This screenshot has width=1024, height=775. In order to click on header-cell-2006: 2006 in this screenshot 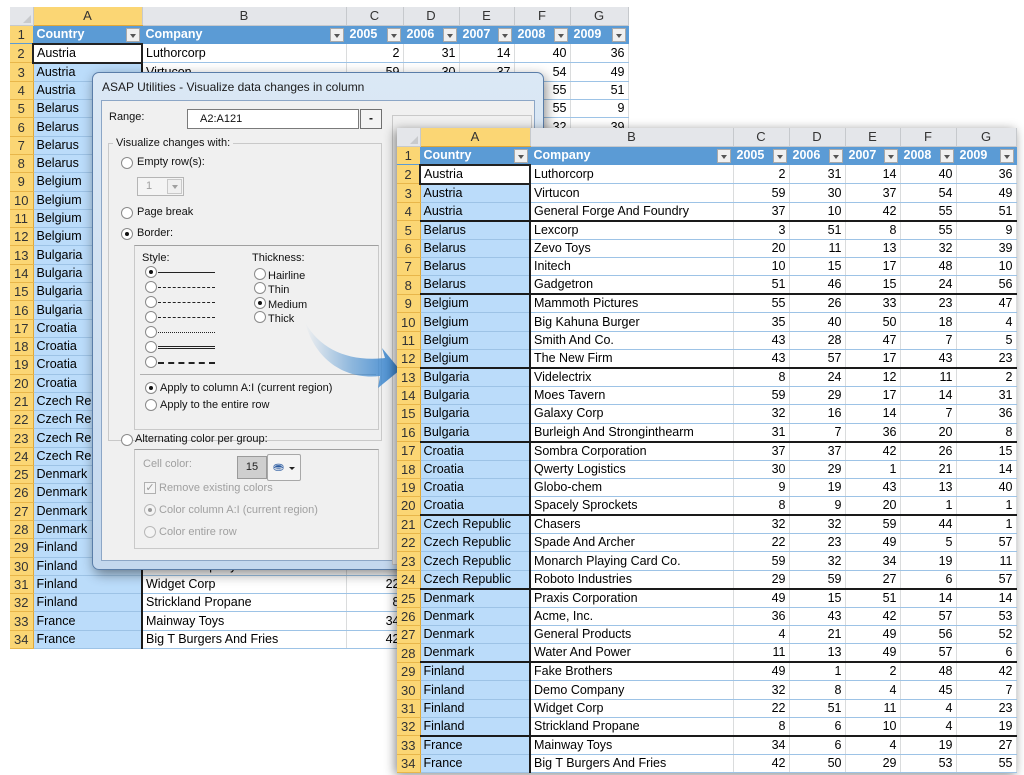, I will do `click(431, 35)`.